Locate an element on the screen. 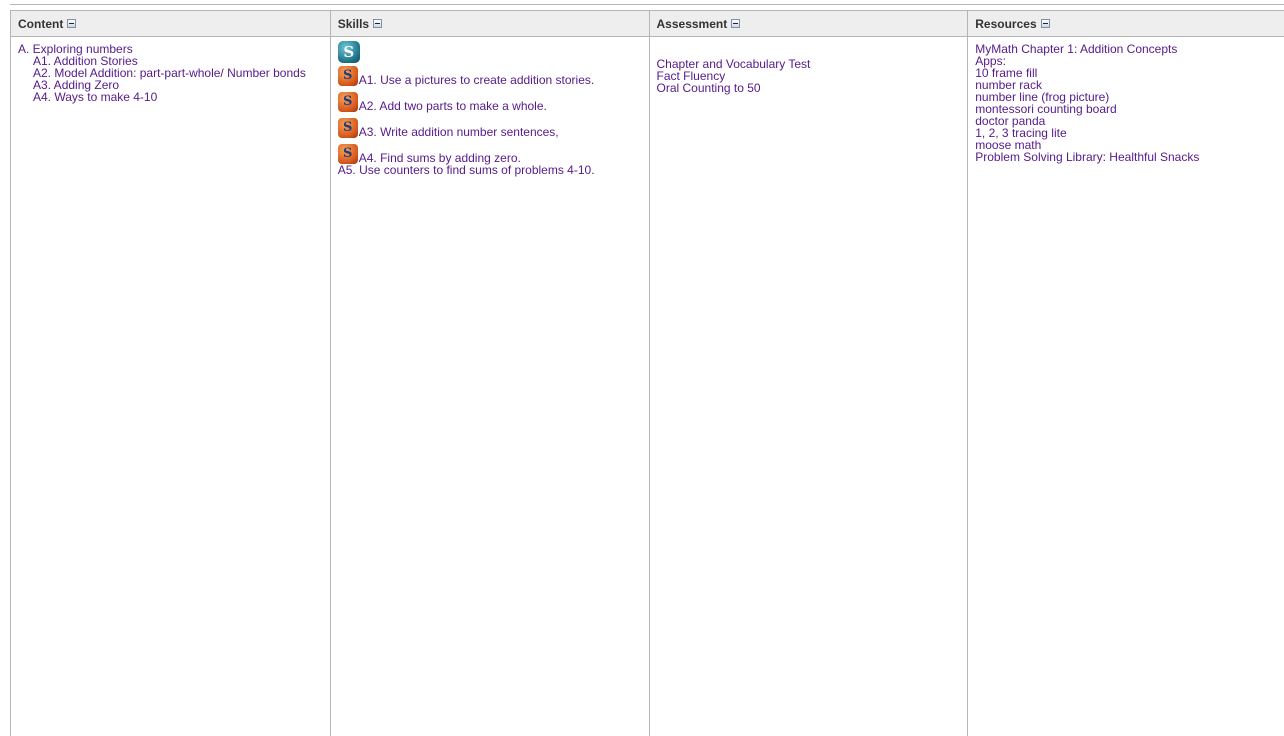 Image resolution: width=1284 pixels, height=736 pixels. content-header-label: Content is located at coordinates (41, 23).